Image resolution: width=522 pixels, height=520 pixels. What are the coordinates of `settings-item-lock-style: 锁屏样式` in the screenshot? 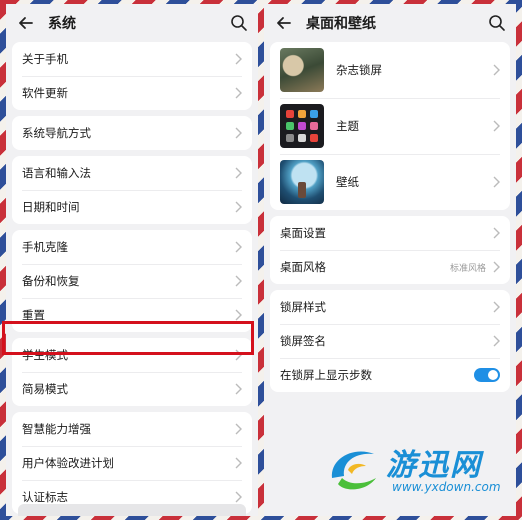 It's located at (390, 307).